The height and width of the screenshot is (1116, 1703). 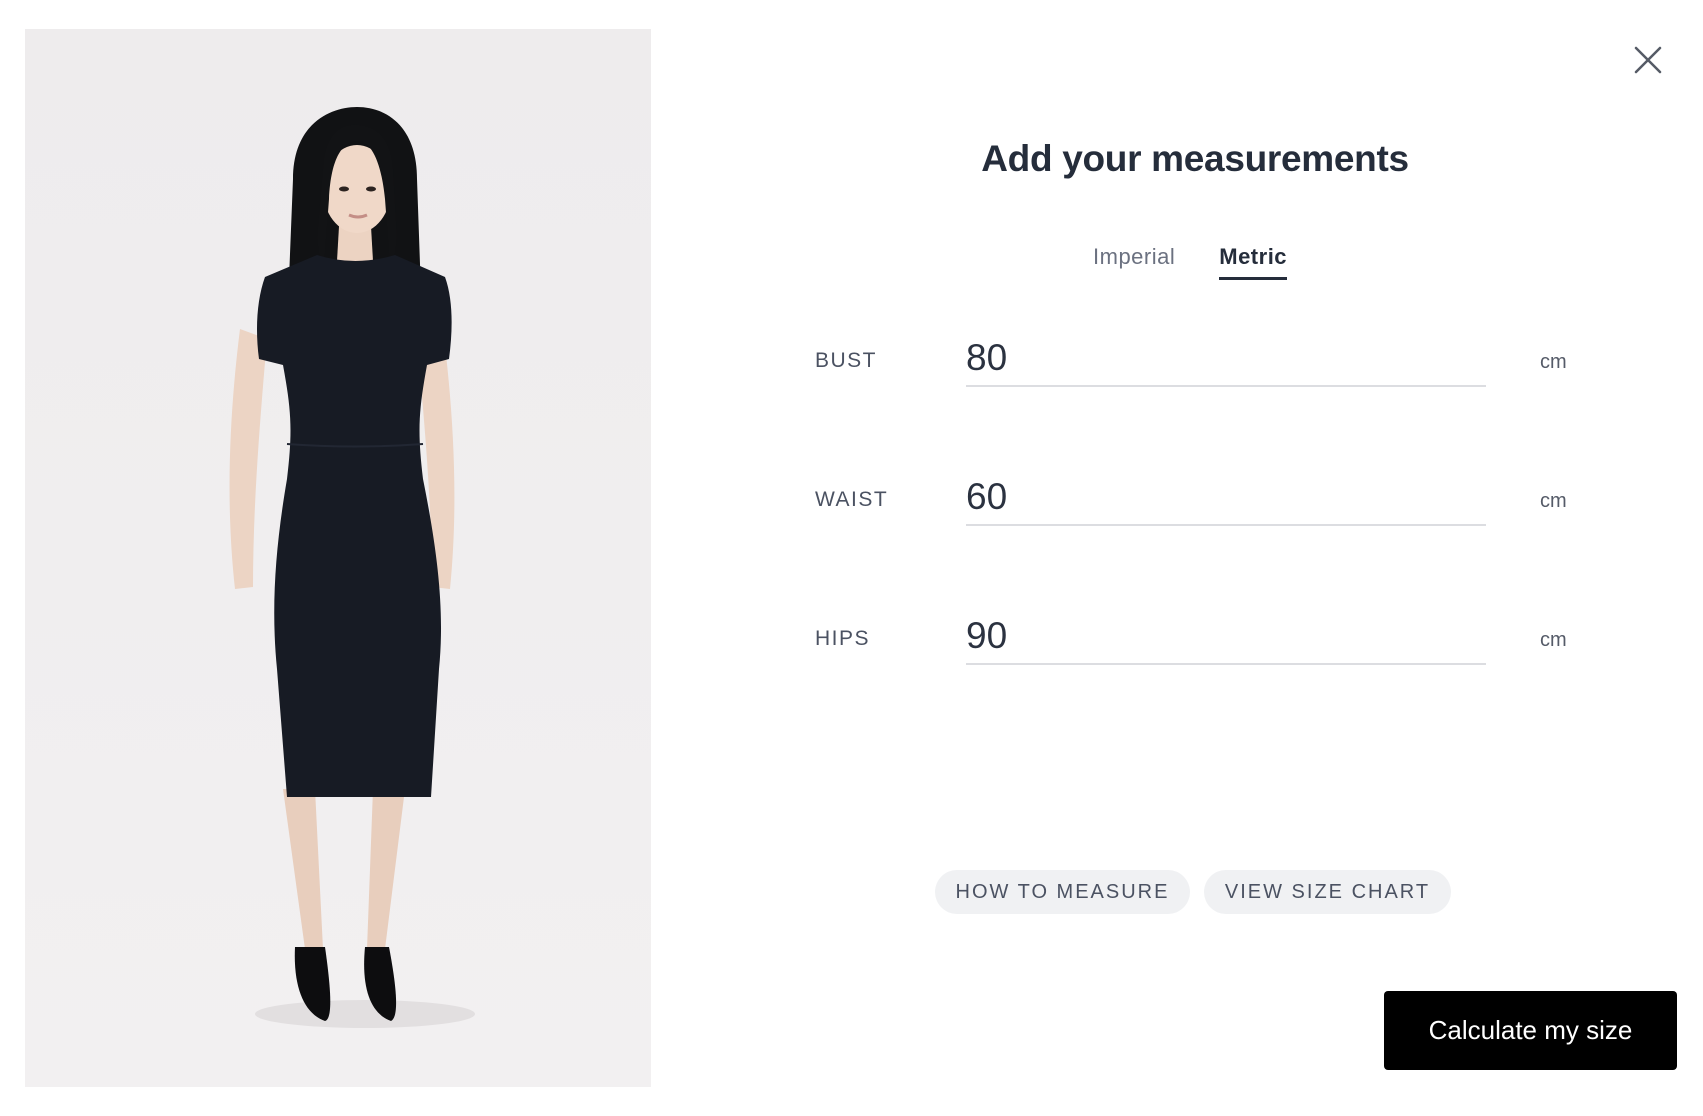 What do you see at coordinates (1553, 640) in the screenshot?
I see `hips-unit: cm` at bounding box center [1553, 640].